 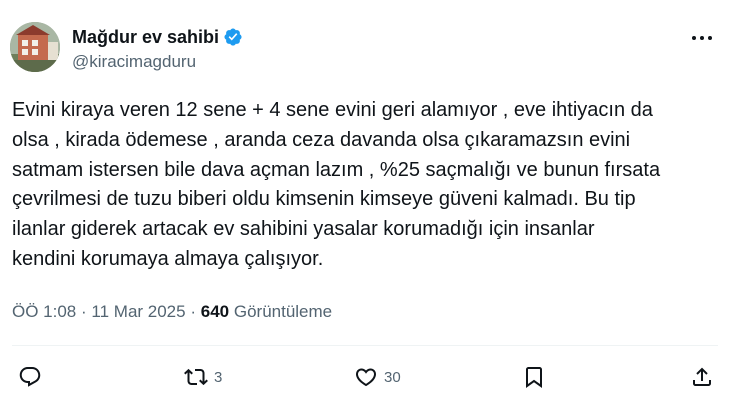 What do you see at coordinates (218, 377) in the screenshot?
I see `retweet-count: 3` at bounding box center [218, 377].